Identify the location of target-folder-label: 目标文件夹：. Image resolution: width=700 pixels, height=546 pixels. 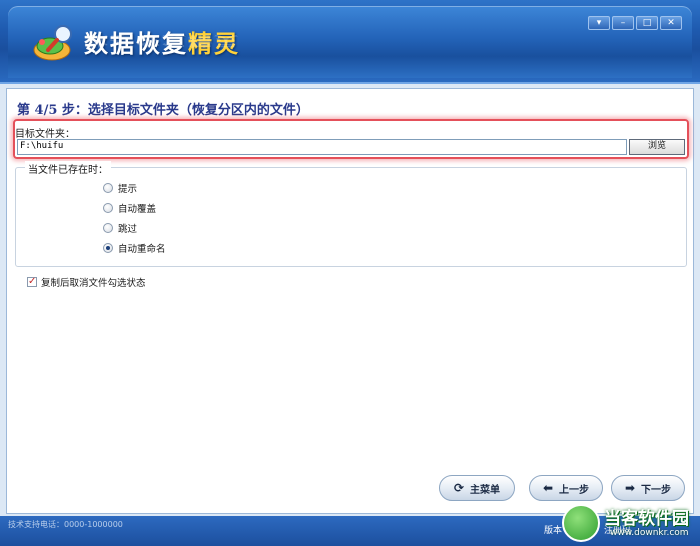
(45, 134).